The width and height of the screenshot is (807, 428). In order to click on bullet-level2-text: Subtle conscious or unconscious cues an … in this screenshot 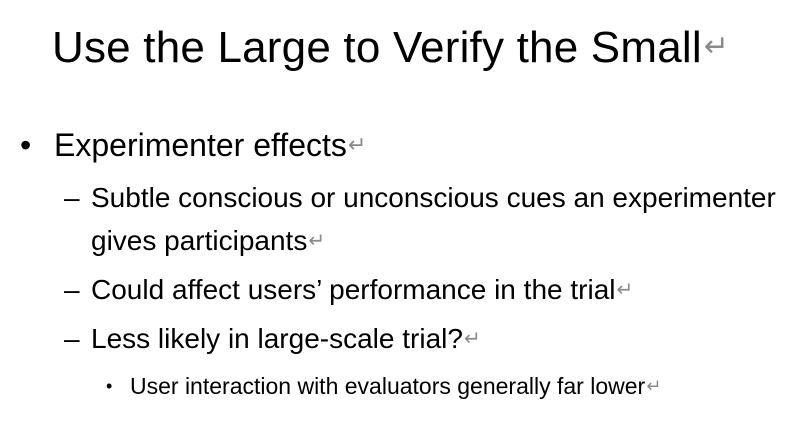, I will do `click(433, 219)`.